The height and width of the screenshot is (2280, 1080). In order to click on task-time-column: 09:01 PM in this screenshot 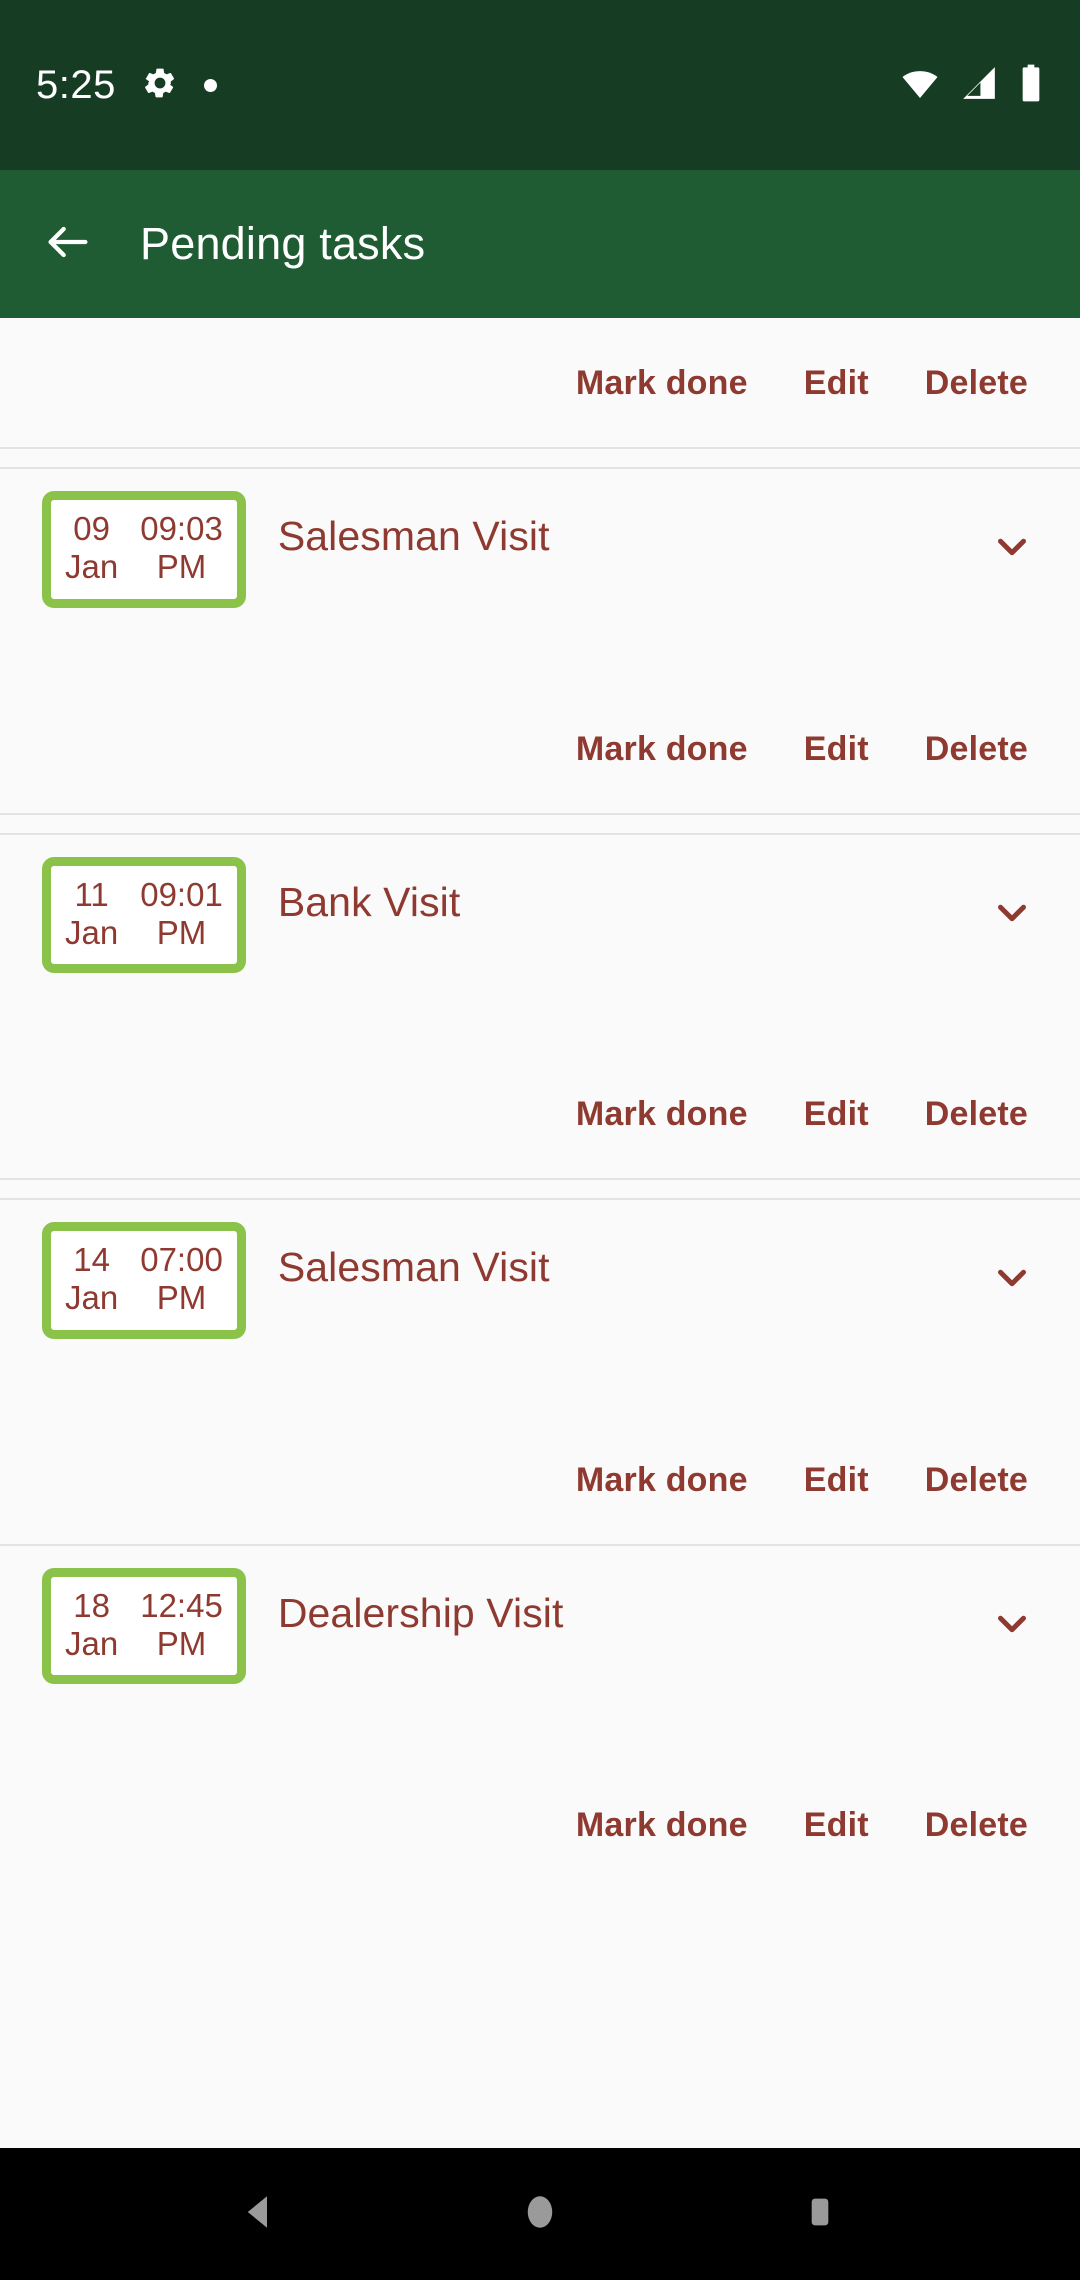, I will do `click(181, 914)`.